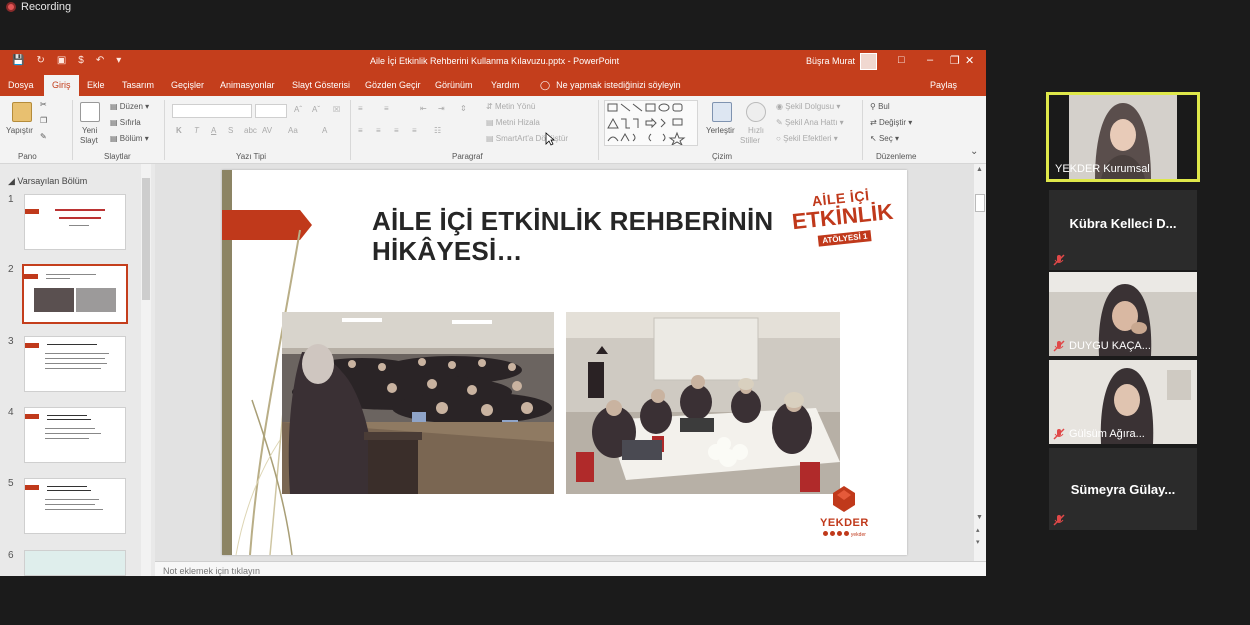  I want to click on new-slide-icon, so click(90, 112).